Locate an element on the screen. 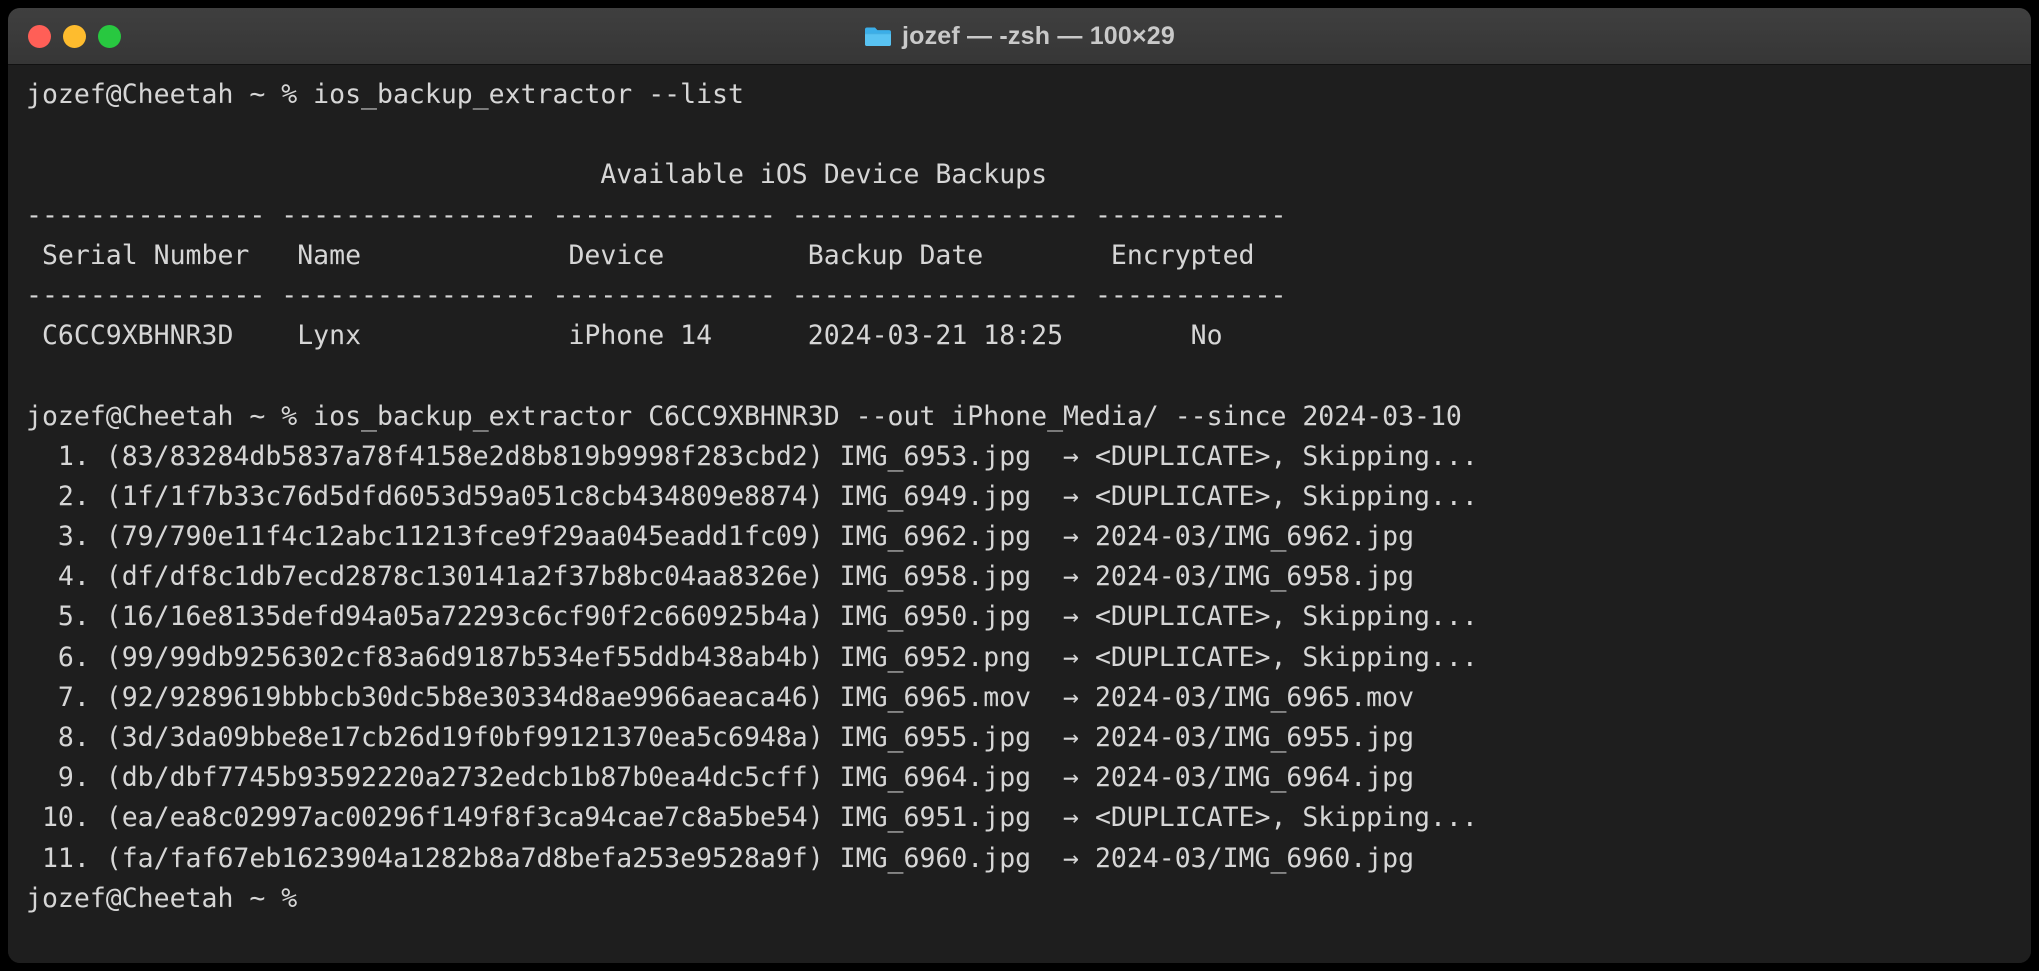  final-prompt-line: jozef@Cheetah ~ % is located at coordinates (170, 898).